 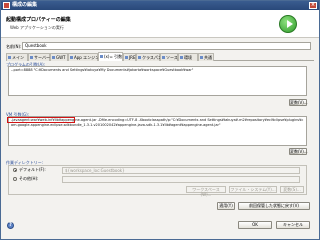 What do you see at coordinates (10, 225) in the screenshot?
I see `help-icon: ?` at bounding box center [10, 225].